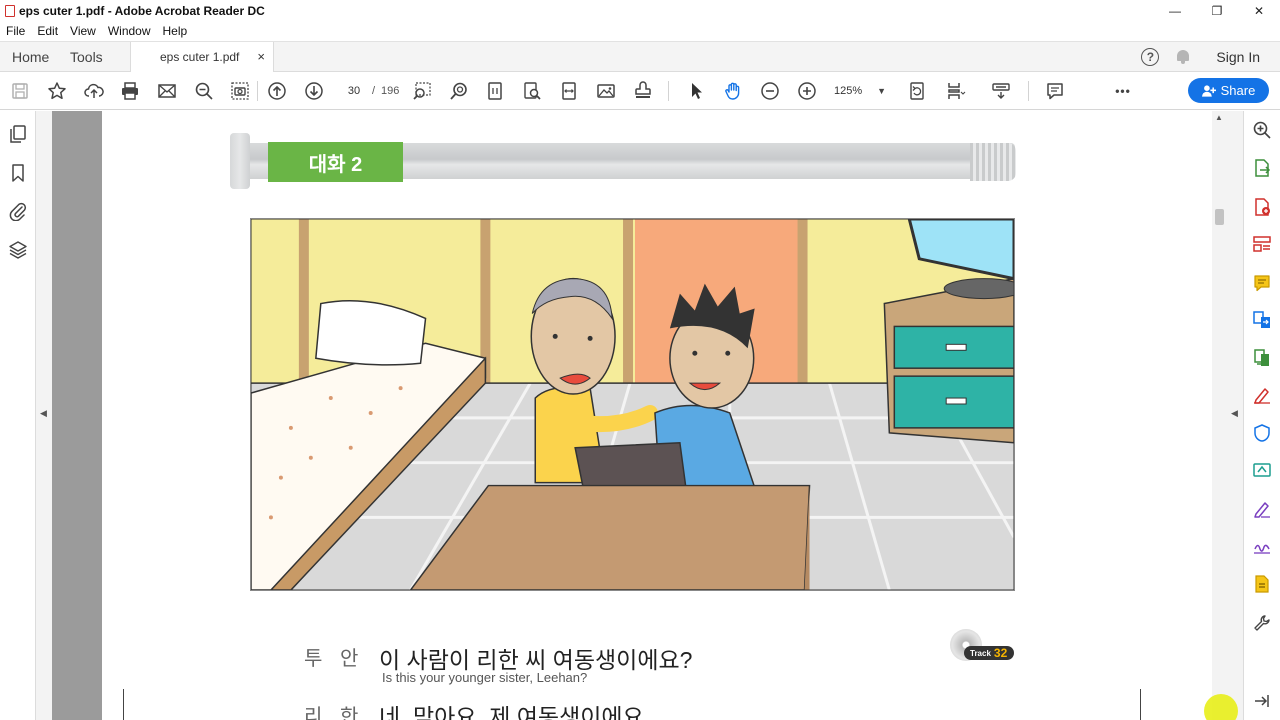 The width and height of the screenshot is (1280, 720). Describe the element at coordinates (261, 57) in the screenshot. I see `tab-close-icon: ×` at that location.